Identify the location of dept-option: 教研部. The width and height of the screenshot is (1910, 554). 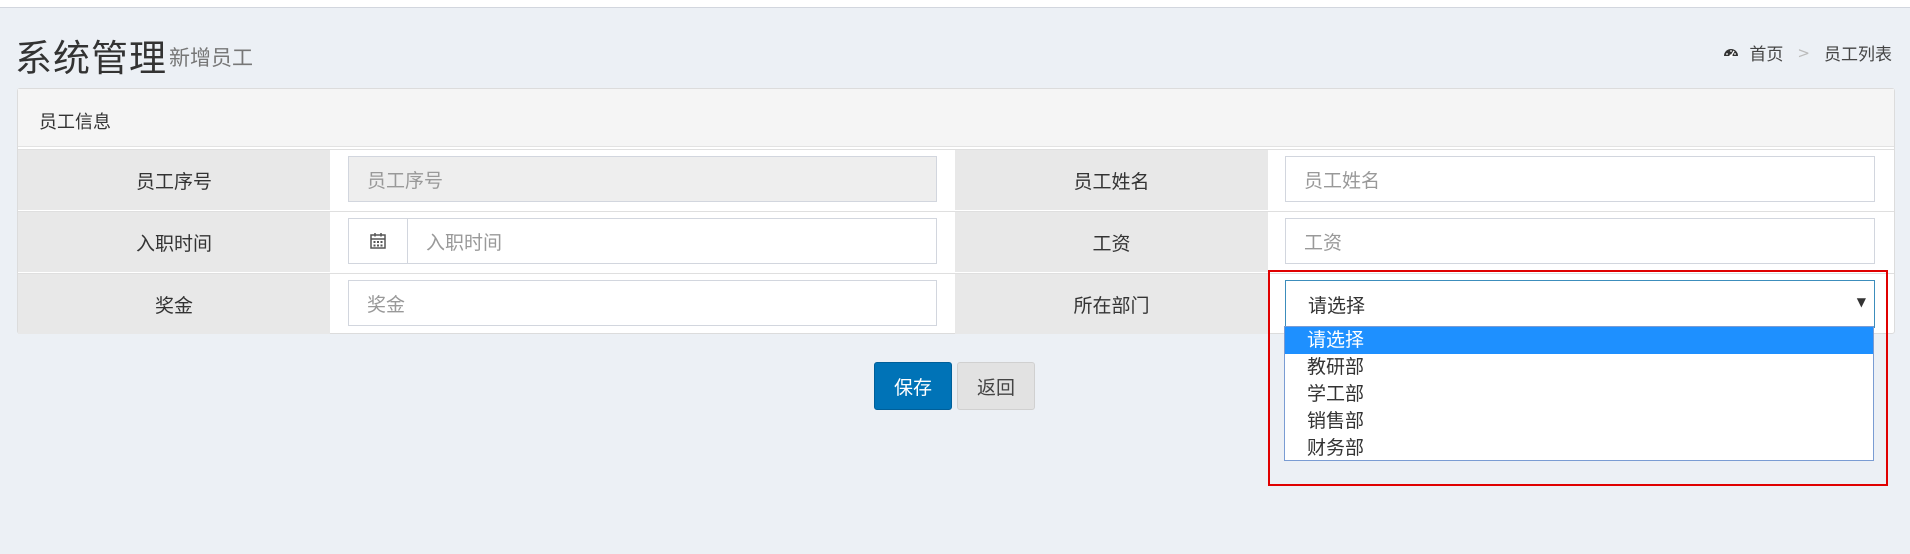
(1579, 367).